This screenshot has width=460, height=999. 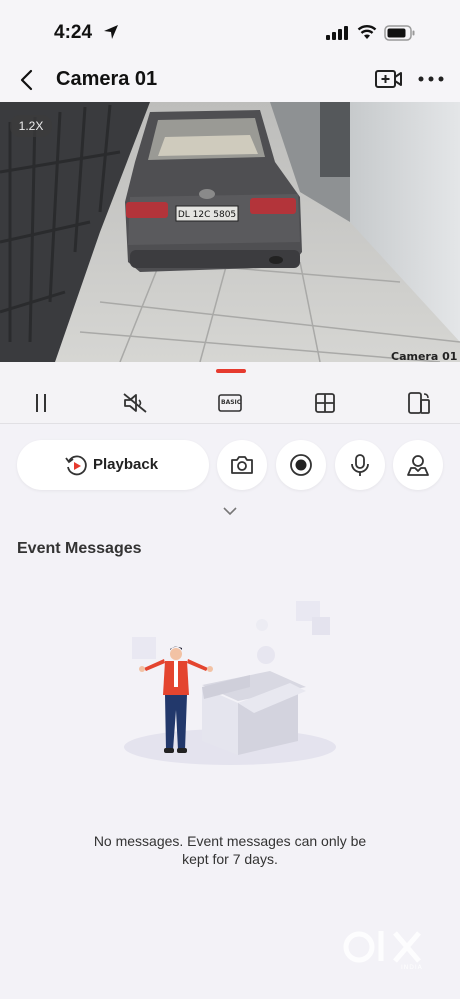 I want to click on record-button, so click(x=301, y=465).